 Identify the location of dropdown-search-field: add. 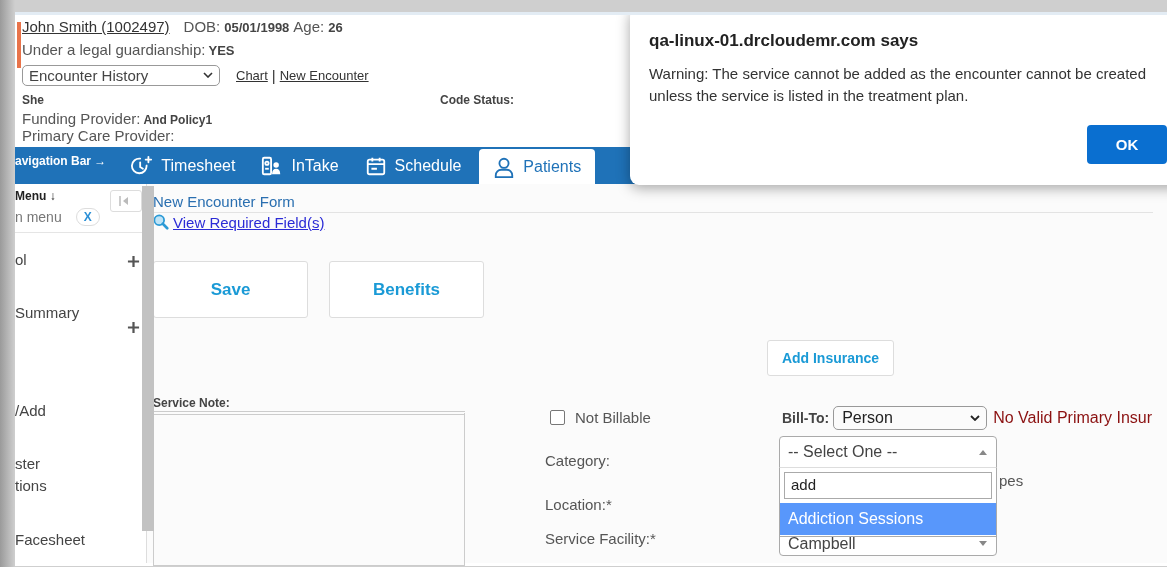
(888, 485).